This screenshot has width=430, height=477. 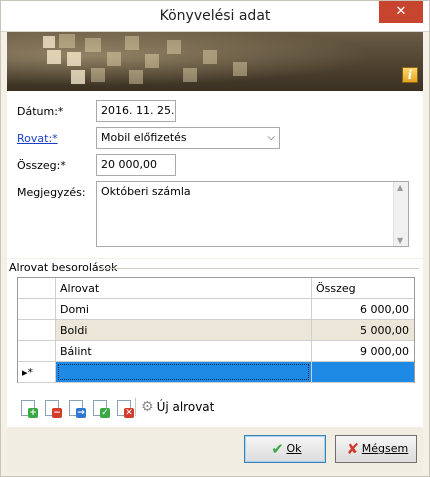 What do you see at coordinates (259, 268) in the screenshot?
I see `group-divider` at bounding box center [259, 268].